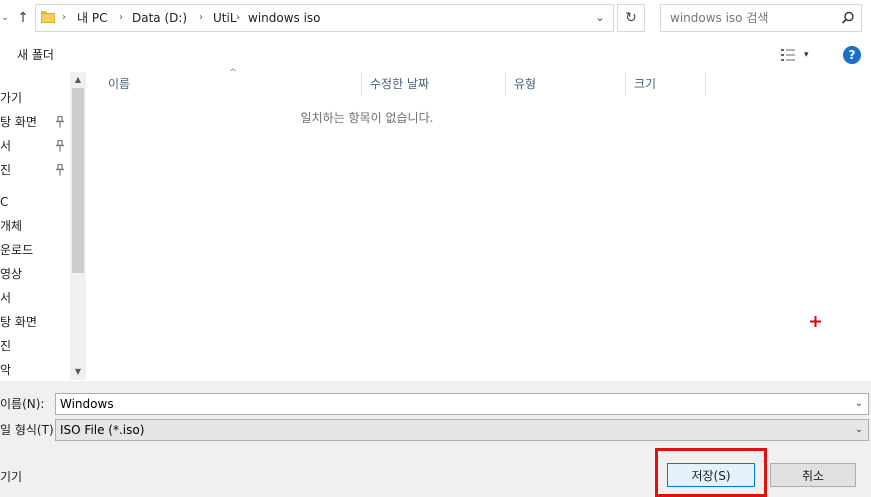 This screenshot has width=871, height=497. What do you see at coordinates (5, 18) in the screenshot?
I see `recent-locations-chevron-icon: ⌄` at bounding box center [5, 18].